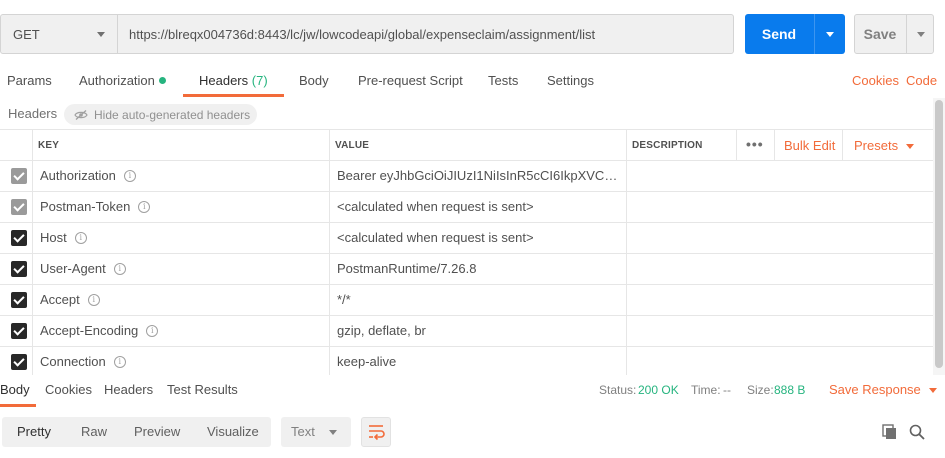 Image resolution: width=945 pixels, height=458 pixels. I want to click on table-row: User-Agent i PostmanRuntime/7.26.8, so click(466, 269).